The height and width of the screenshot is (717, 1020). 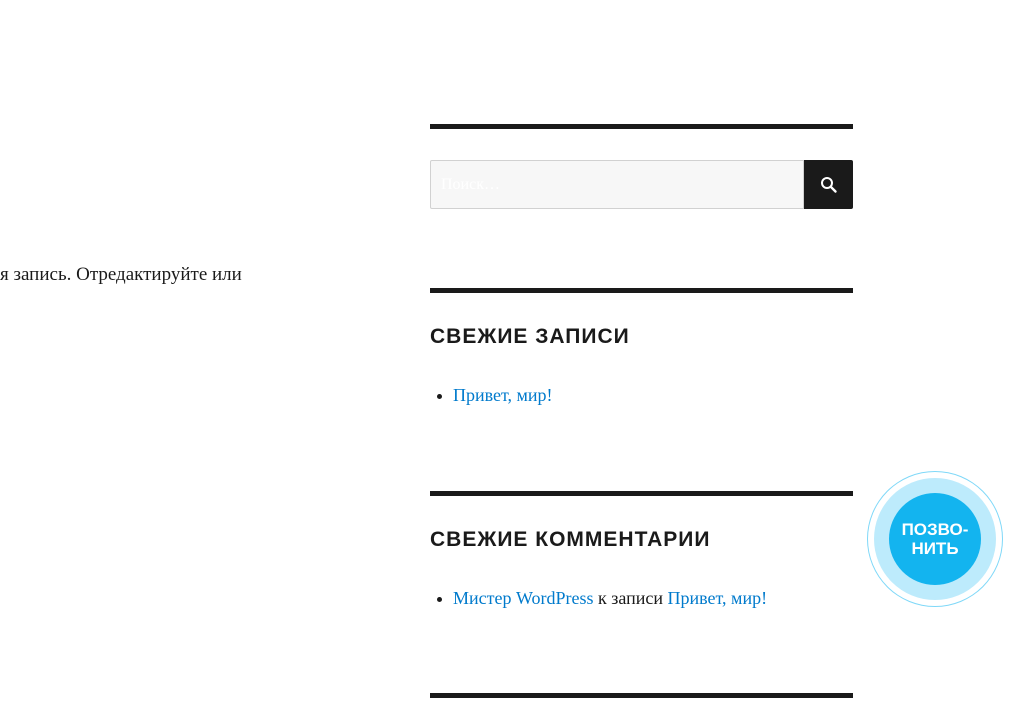 I want to click on callback-button-core: ПОЗВО- НИТЬ, so click(x=935, y=539).